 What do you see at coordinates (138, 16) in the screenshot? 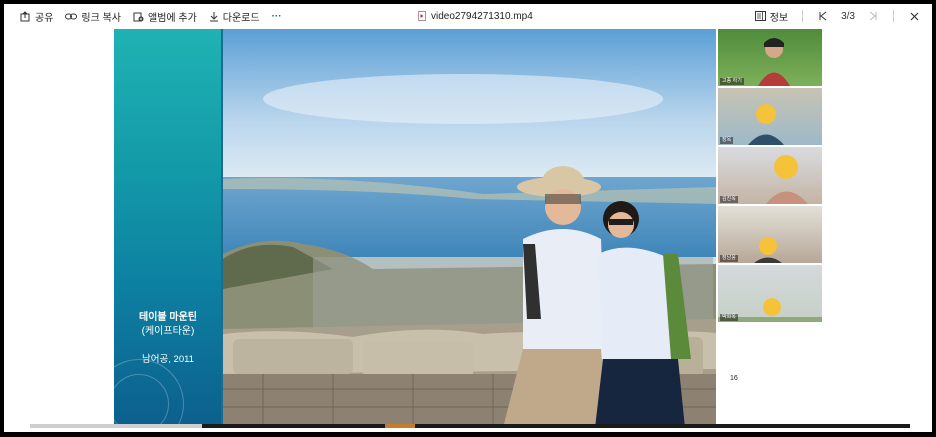
I see `album-add-icon` at bounding box center [138, 16].